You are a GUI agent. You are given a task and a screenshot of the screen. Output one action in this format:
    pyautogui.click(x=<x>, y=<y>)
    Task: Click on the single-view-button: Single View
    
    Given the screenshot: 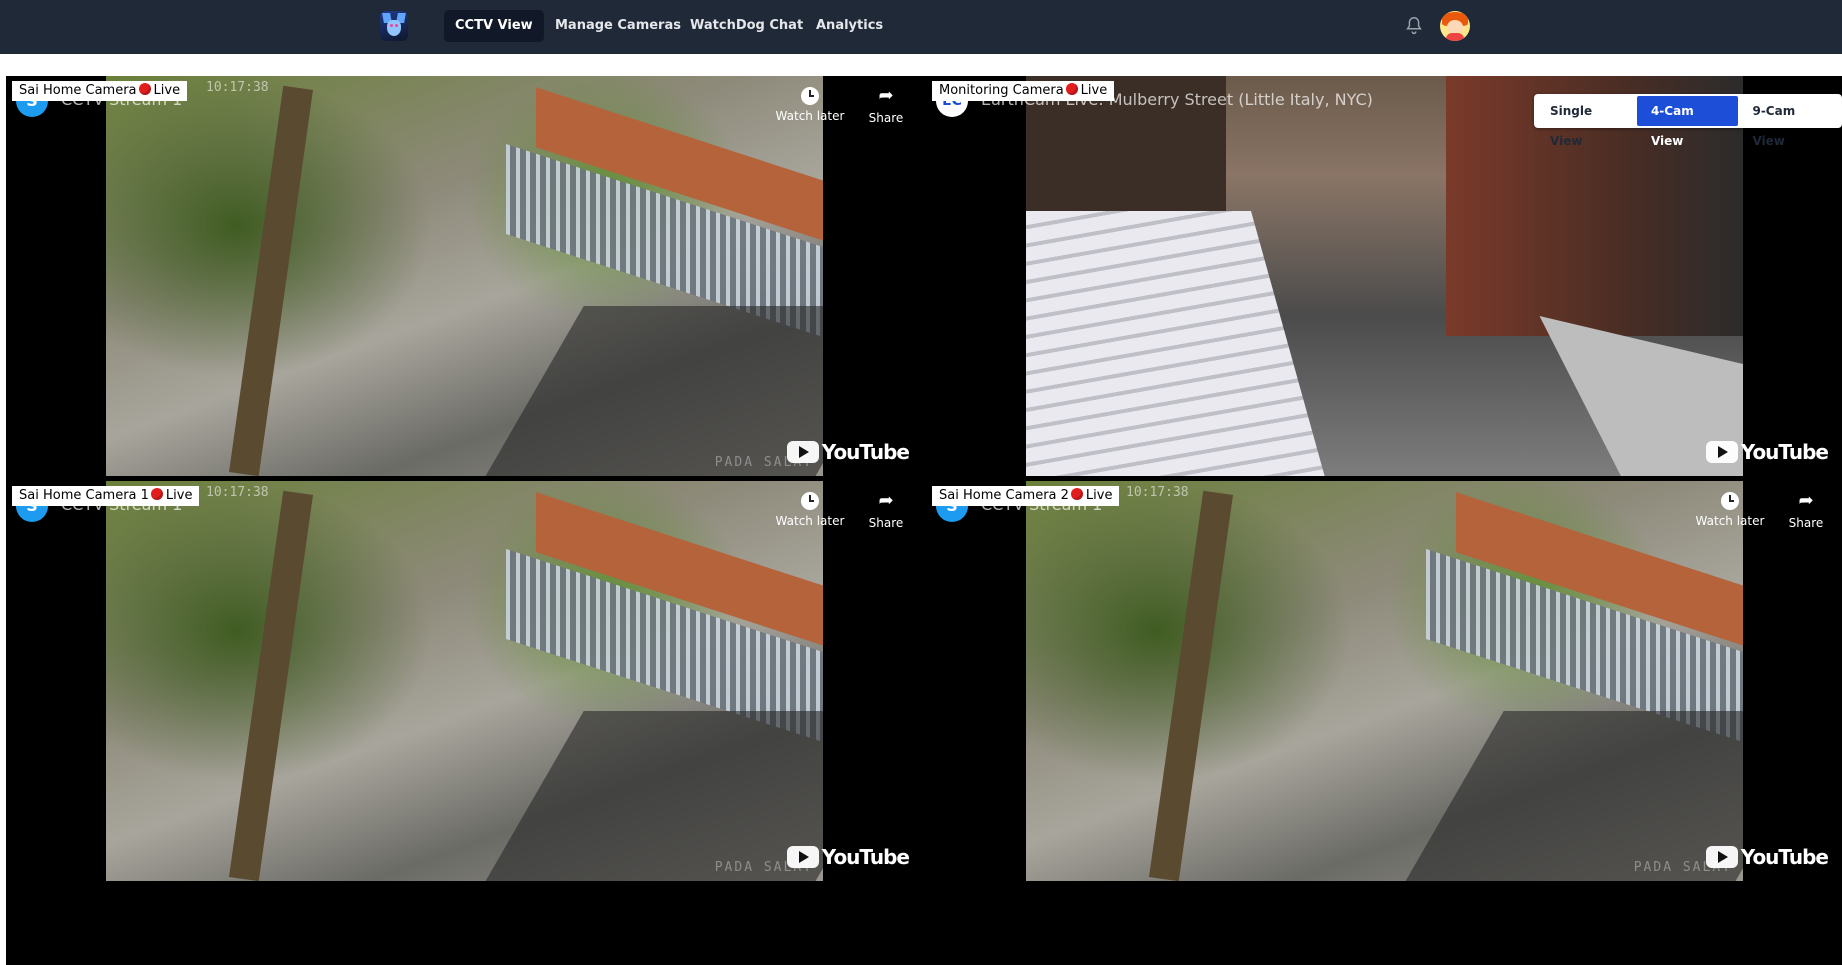 What is the action you would take?
    pyautogui.click(x=1586, y=122)
    